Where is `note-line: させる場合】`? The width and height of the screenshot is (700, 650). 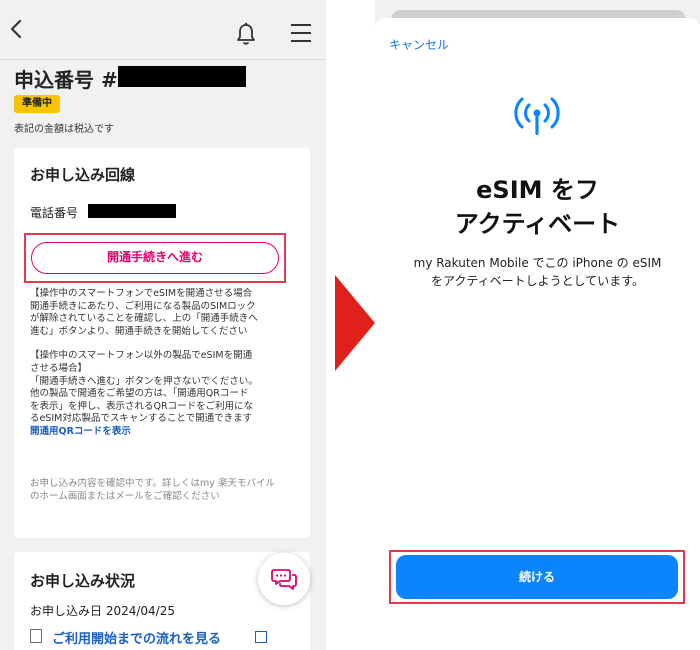 note-line: させる場合】 is located at coordinates (59, 368).